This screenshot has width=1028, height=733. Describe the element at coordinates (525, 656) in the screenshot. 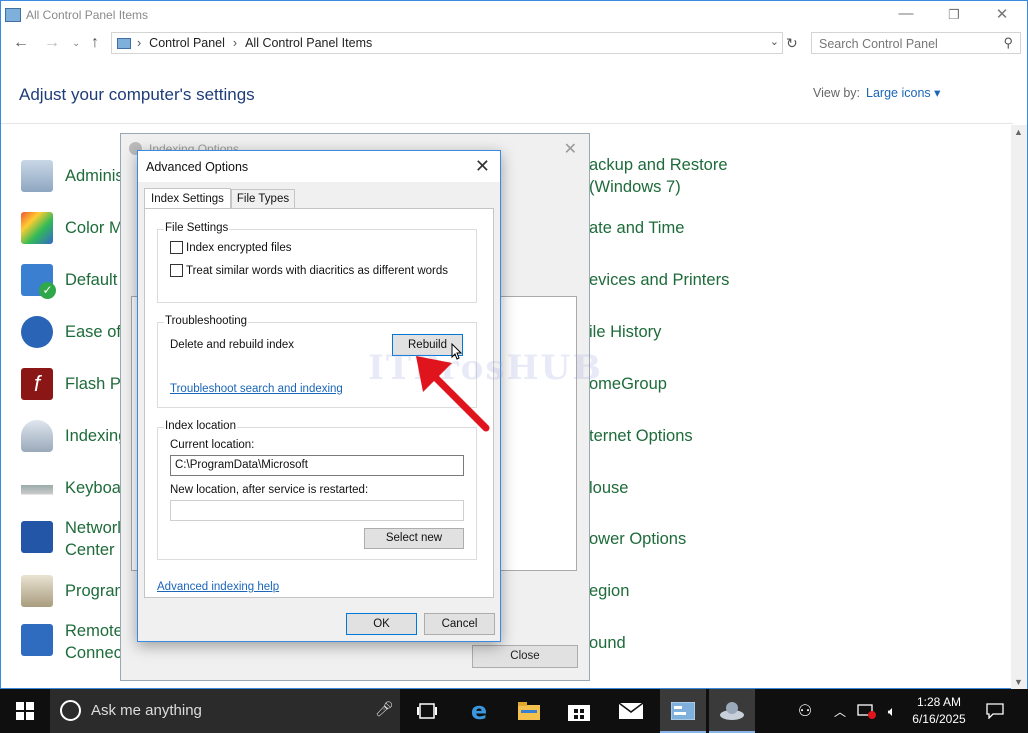

I see `indexing-close-button: Close` at that location.